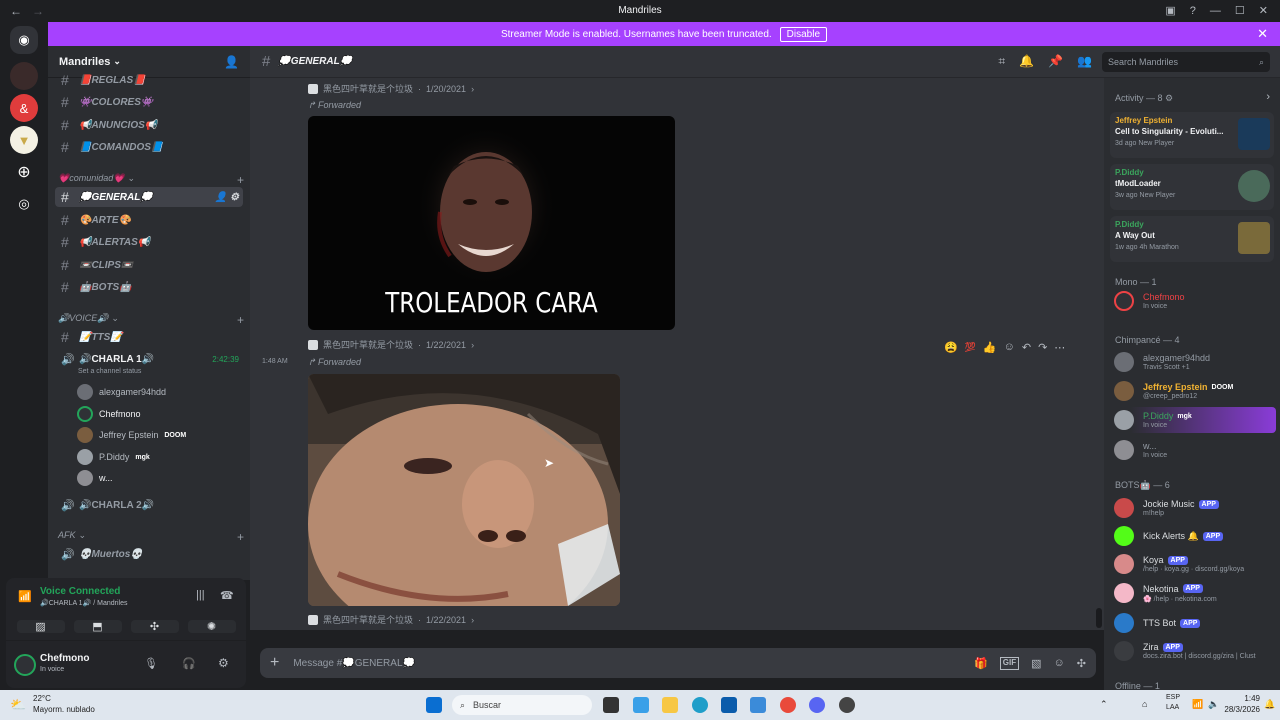 This screenshot has width=1280, height=720. What do you see at coordinates (24, 76) in the screenshot?
I see `server-icon-mandriles` at bounding box center [24, 76].